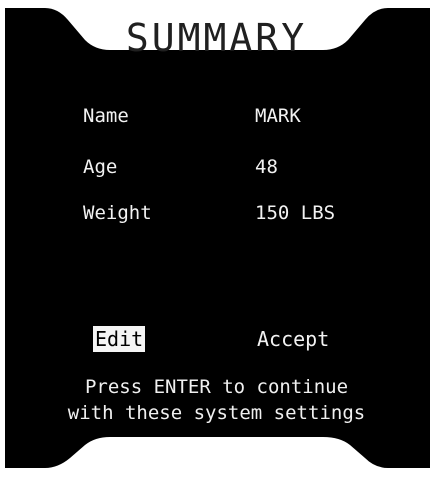  Describe the element at coordinates (106, 116) in the screenshot. I see `name-label: Name` at that location.